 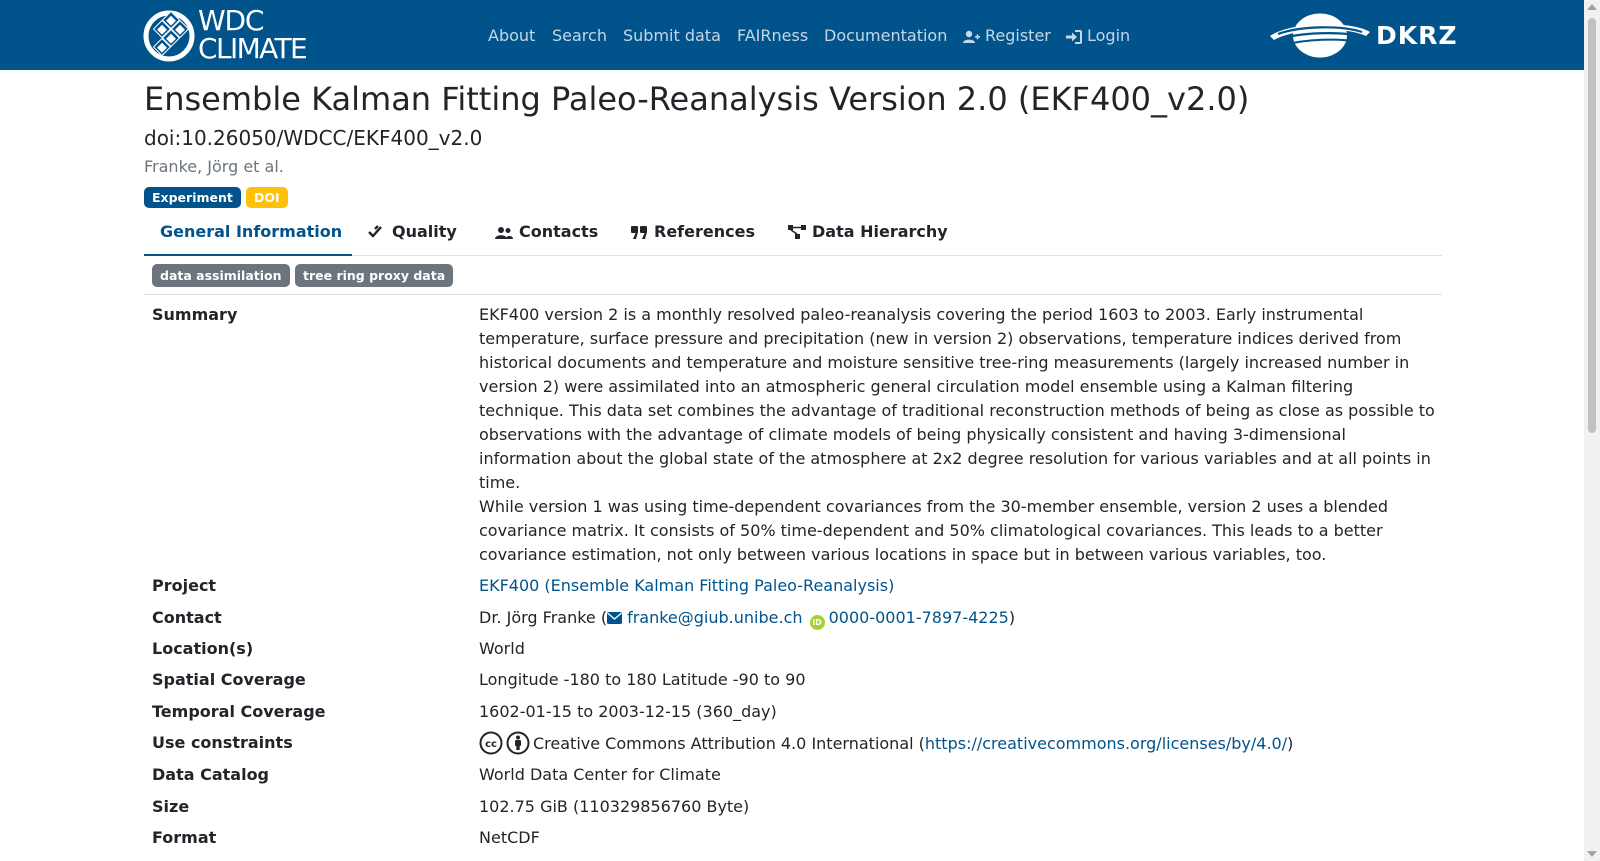 What do you see at coordinates (614, 806) in the screenshot?
I see `size-value: 102.75 GiB (110329856760 Byte)` at bounding box center [614, 806].